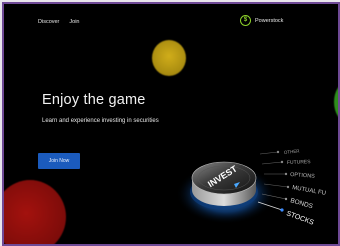 The width and height of the screenshot is (340, 246). Describe the element at coordinates (302, 176) in the screenshot. I see `dial-option: OPTIONS` at that location.